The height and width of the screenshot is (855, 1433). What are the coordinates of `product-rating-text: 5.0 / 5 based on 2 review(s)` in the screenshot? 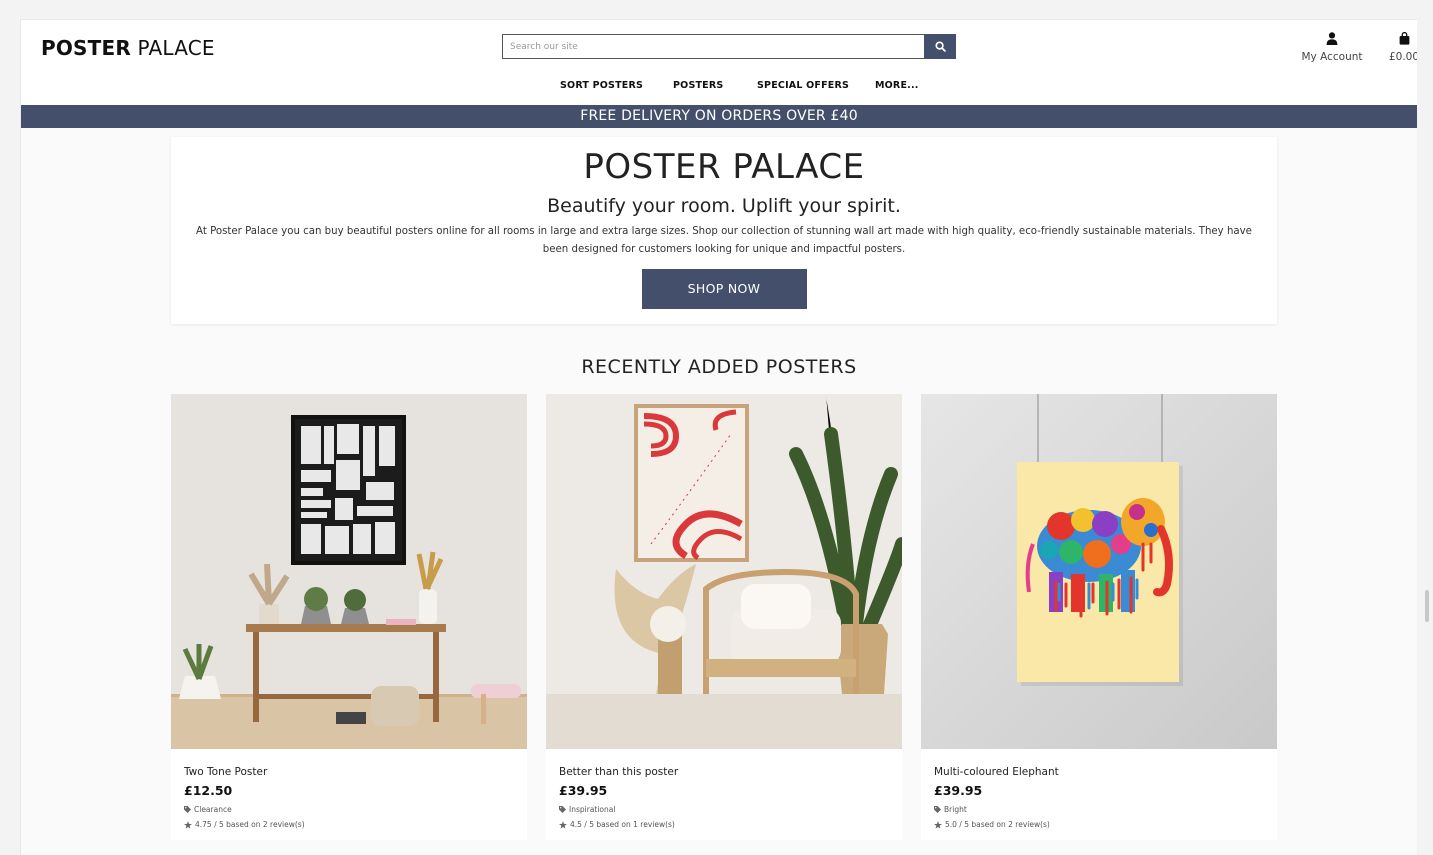 It's located at (997, 824).